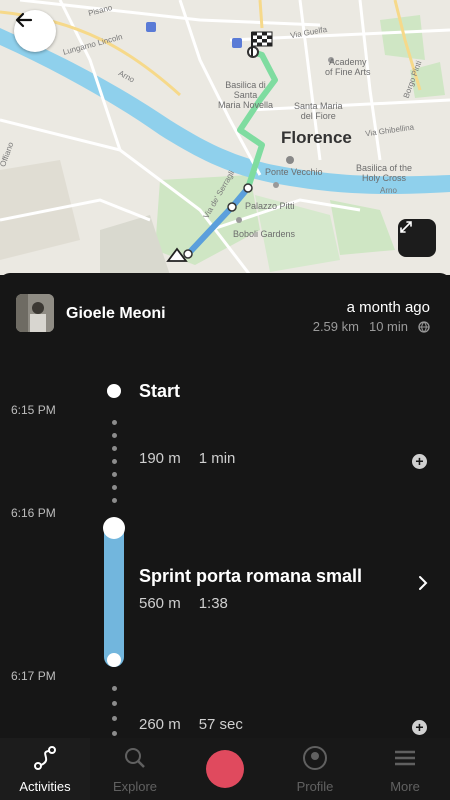 The width and height of the screenshot is (450, 800). What do you see at coordinates (135, 769) in the screenshot?
I see `nav-explore: Explore` at bounding box center [135, 769].